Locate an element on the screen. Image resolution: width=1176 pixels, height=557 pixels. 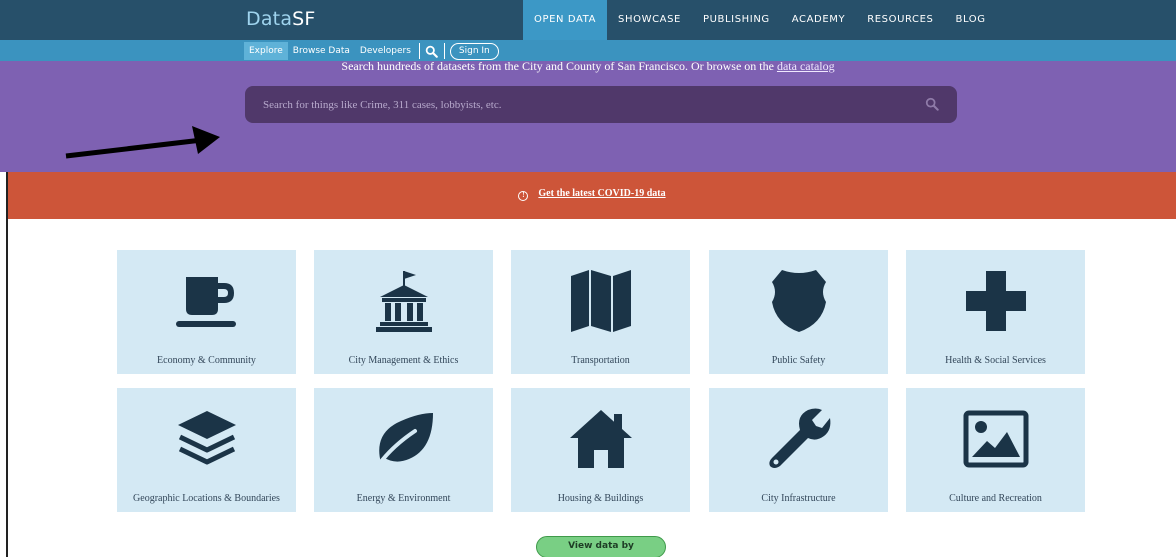
subnav-explore: Explore is located at coordinates (266, 51).